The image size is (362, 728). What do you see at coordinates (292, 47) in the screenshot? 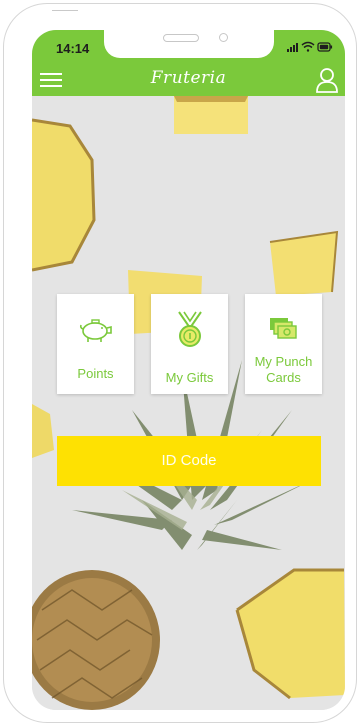
I see `signal-icon` at bounding box center [292, 47].